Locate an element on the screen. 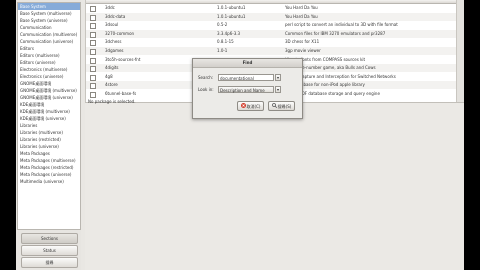 The image size is (480, 270). search-results-button: 搜尋 is located at coordinates (49, 262).